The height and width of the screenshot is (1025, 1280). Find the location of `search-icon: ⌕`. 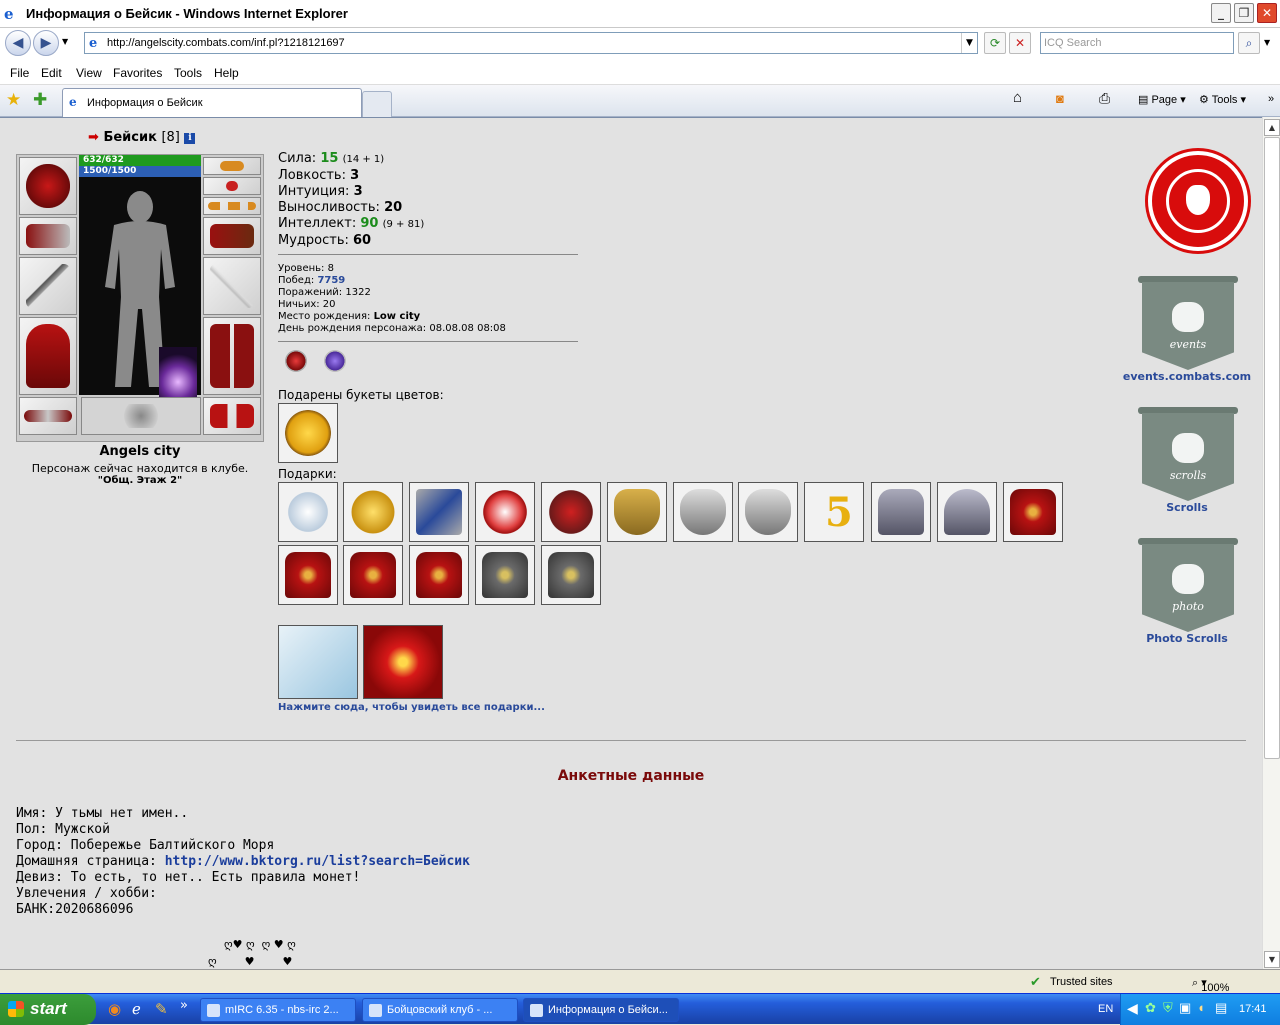

search-icon: ⌕ is located at coordinates (1249, 43).